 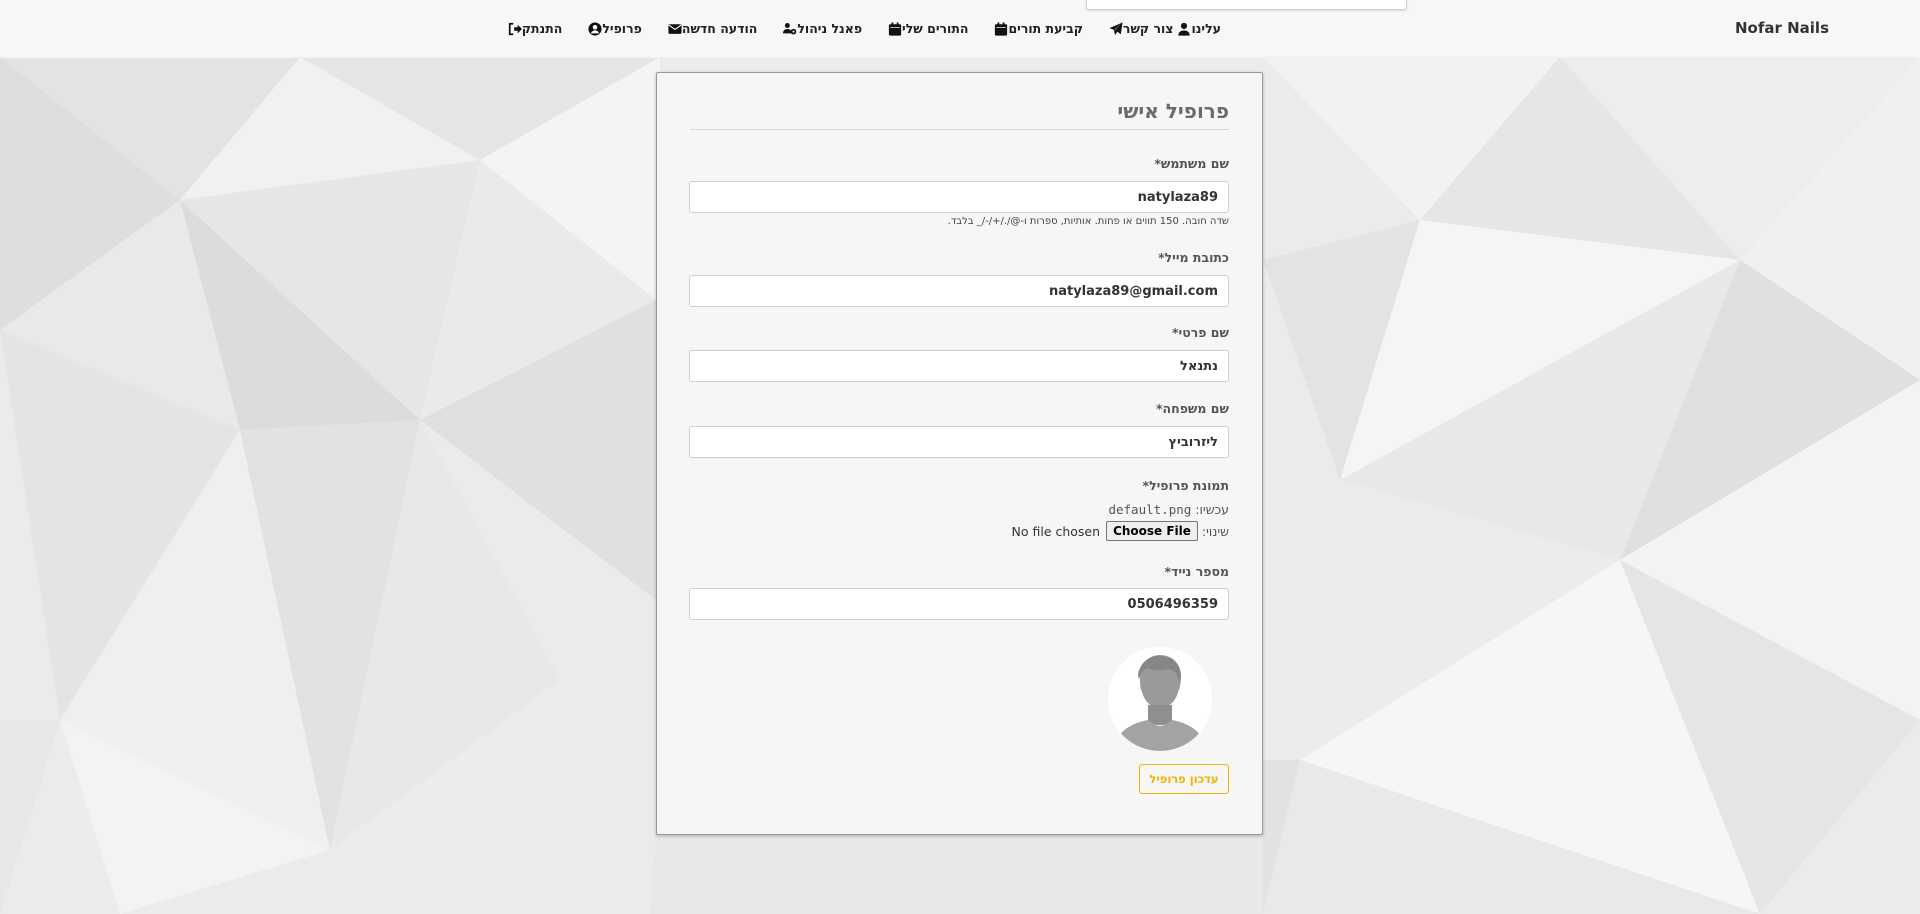 What do you see at coordinates (675, 29) in the screenshot?
I see `envelope-icon` at bounding box center [675, 29].